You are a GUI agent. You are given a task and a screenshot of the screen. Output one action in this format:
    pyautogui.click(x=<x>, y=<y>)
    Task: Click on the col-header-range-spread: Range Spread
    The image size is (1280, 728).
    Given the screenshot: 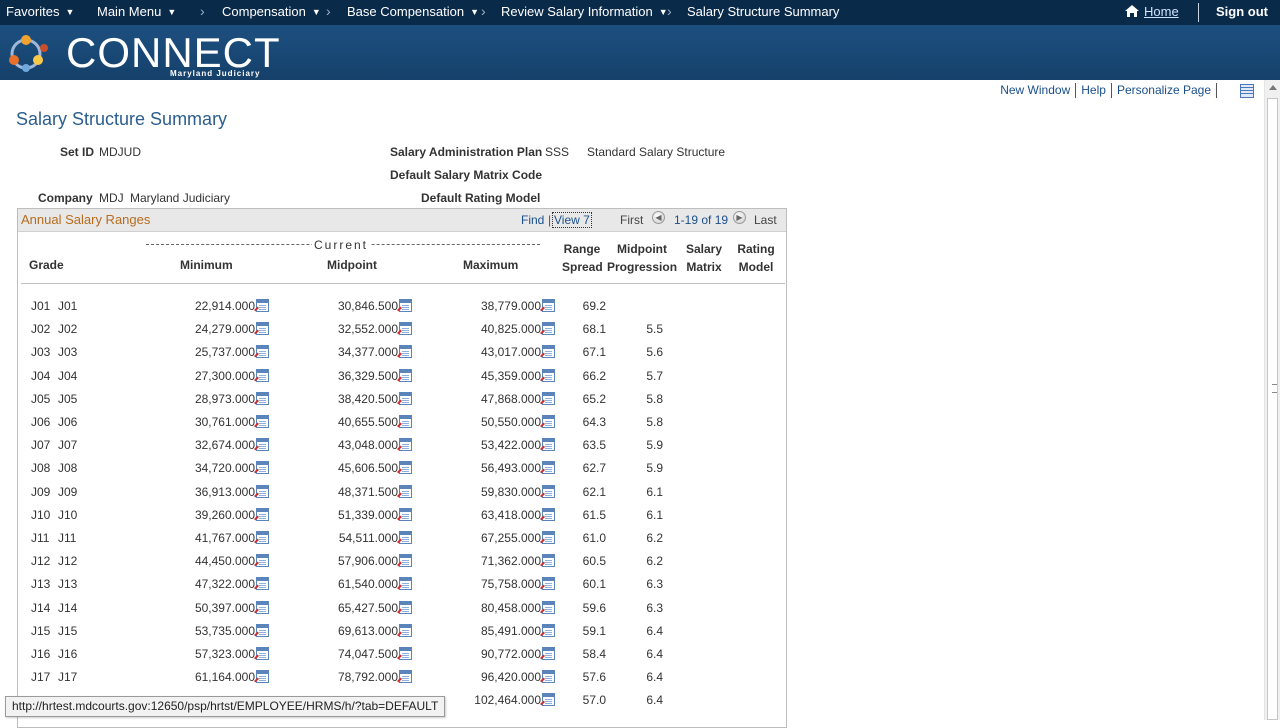 What is the action you would take?
    pyautogui.click(x=582, y=258)
    